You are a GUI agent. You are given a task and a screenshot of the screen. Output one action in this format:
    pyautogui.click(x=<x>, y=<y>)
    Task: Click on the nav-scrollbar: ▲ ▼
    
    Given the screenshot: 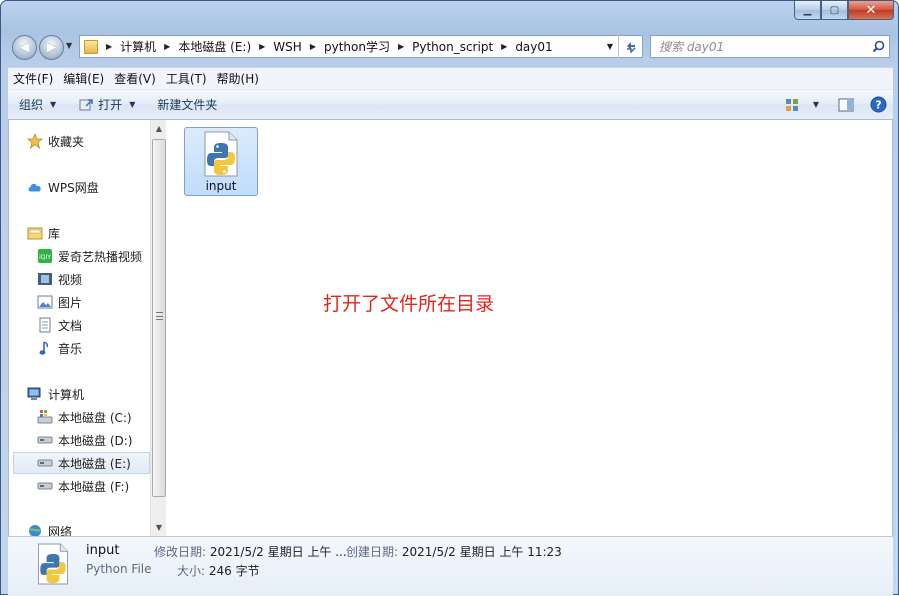 What is the action you would take?
    pyautogui.click(x=158, y=328)
    